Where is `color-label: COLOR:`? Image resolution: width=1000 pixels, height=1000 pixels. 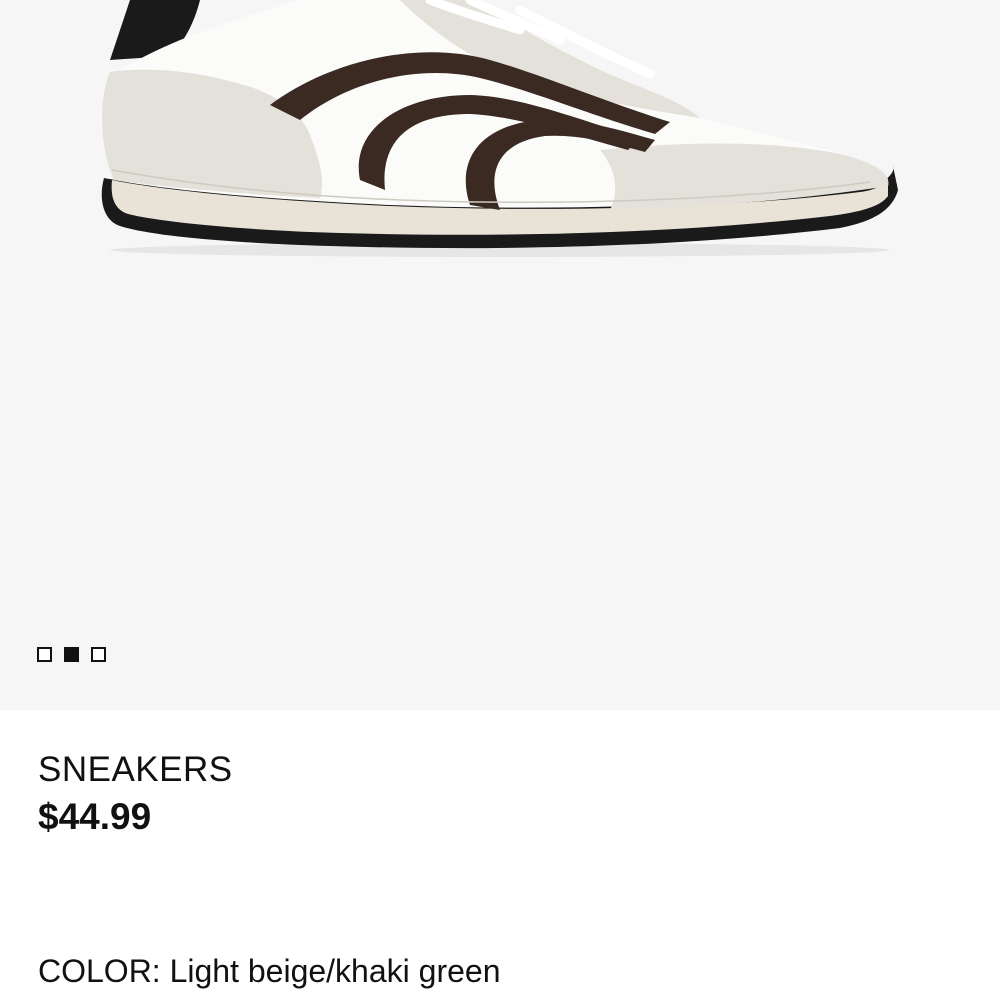
color-label: COLOR: is located at coordinates (99, 971).